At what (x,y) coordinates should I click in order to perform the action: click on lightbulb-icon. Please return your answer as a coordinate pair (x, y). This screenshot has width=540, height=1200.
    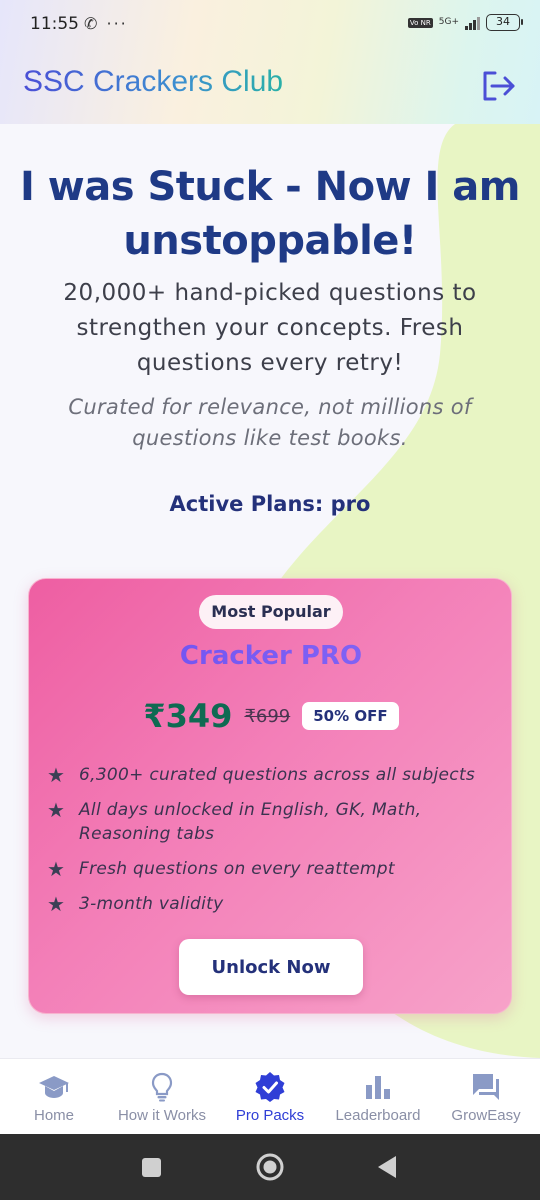
    Looking at the image, I should click on (162, 1087).